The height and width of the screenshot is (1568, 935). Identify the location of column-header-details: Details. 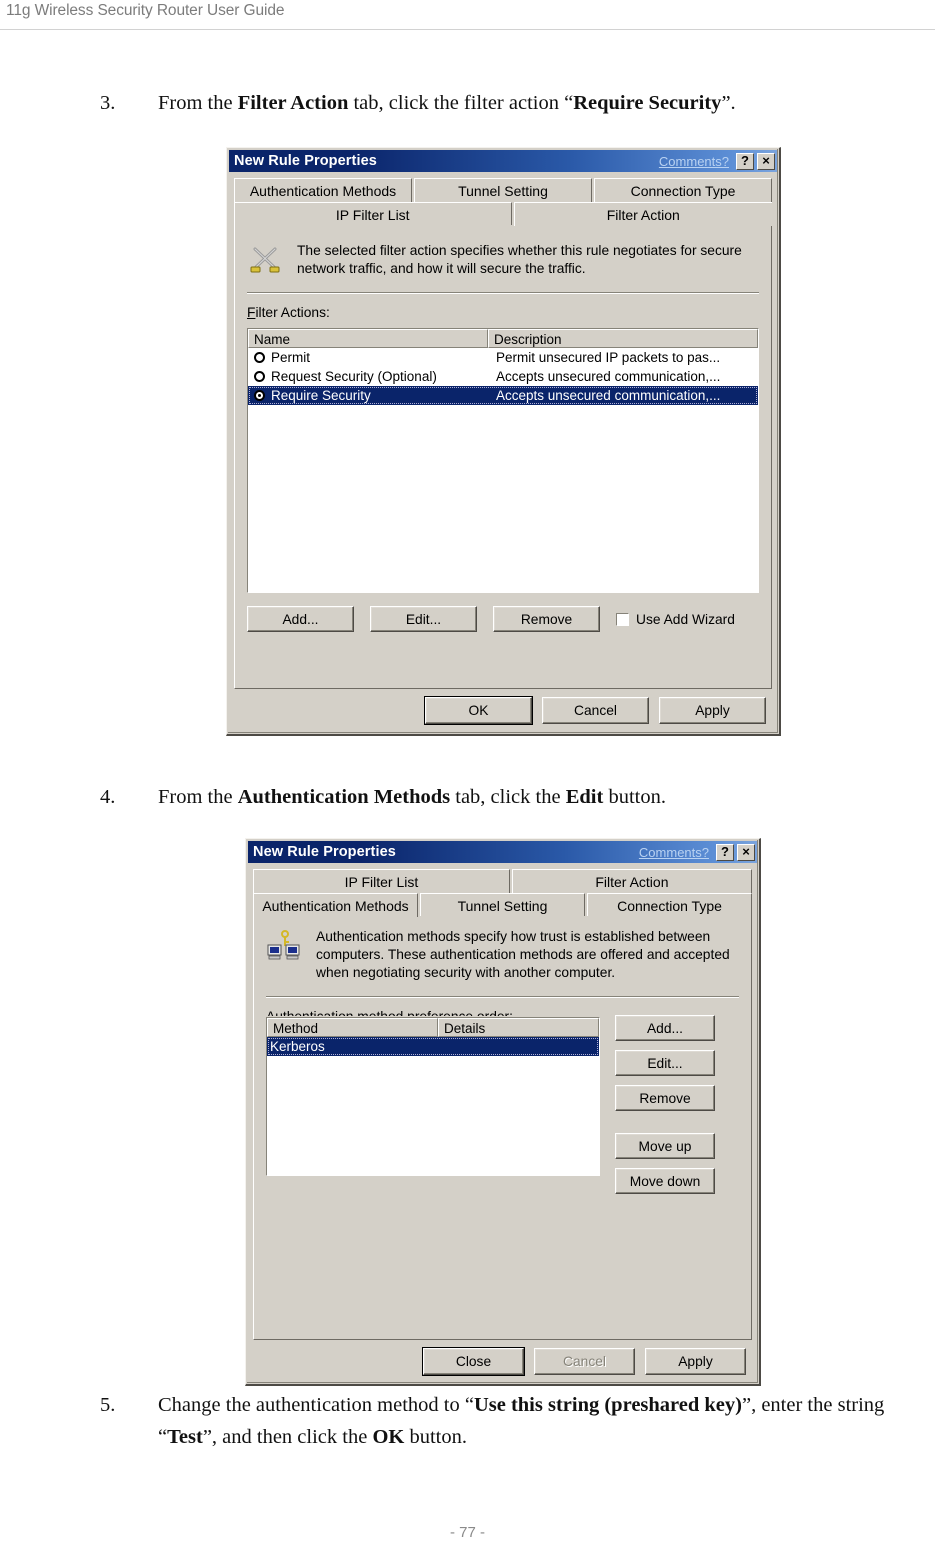
(518, 1027).